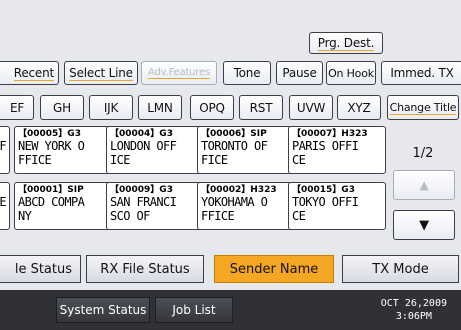 This screenshot has width=461, height=330. I want to click on change-title-button: Change Title, so click(423, 107).